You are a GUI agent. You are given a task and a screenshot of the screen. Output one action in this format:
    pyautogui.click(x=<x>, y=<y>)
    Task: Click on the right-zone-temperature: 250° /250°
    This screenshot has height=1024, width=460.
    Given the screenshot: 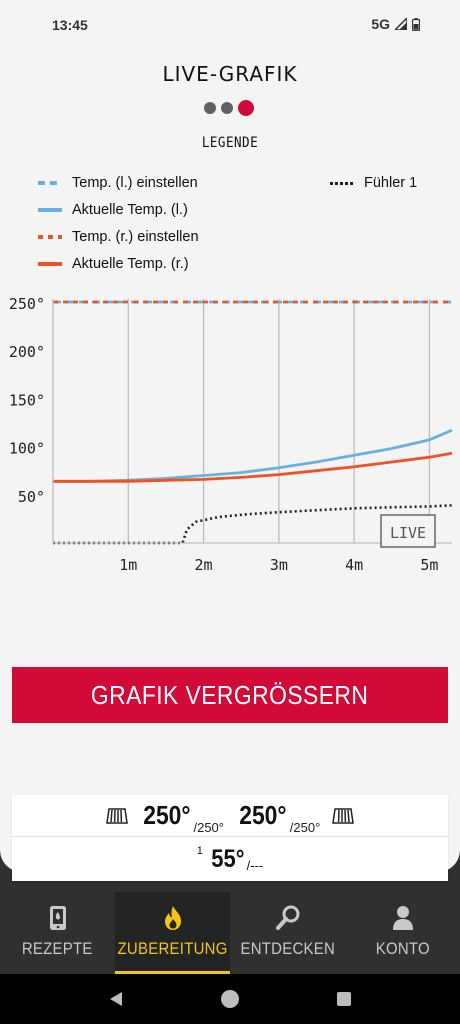 What is the action you would take?
    pyautogui.click(x=278, y=817)
    